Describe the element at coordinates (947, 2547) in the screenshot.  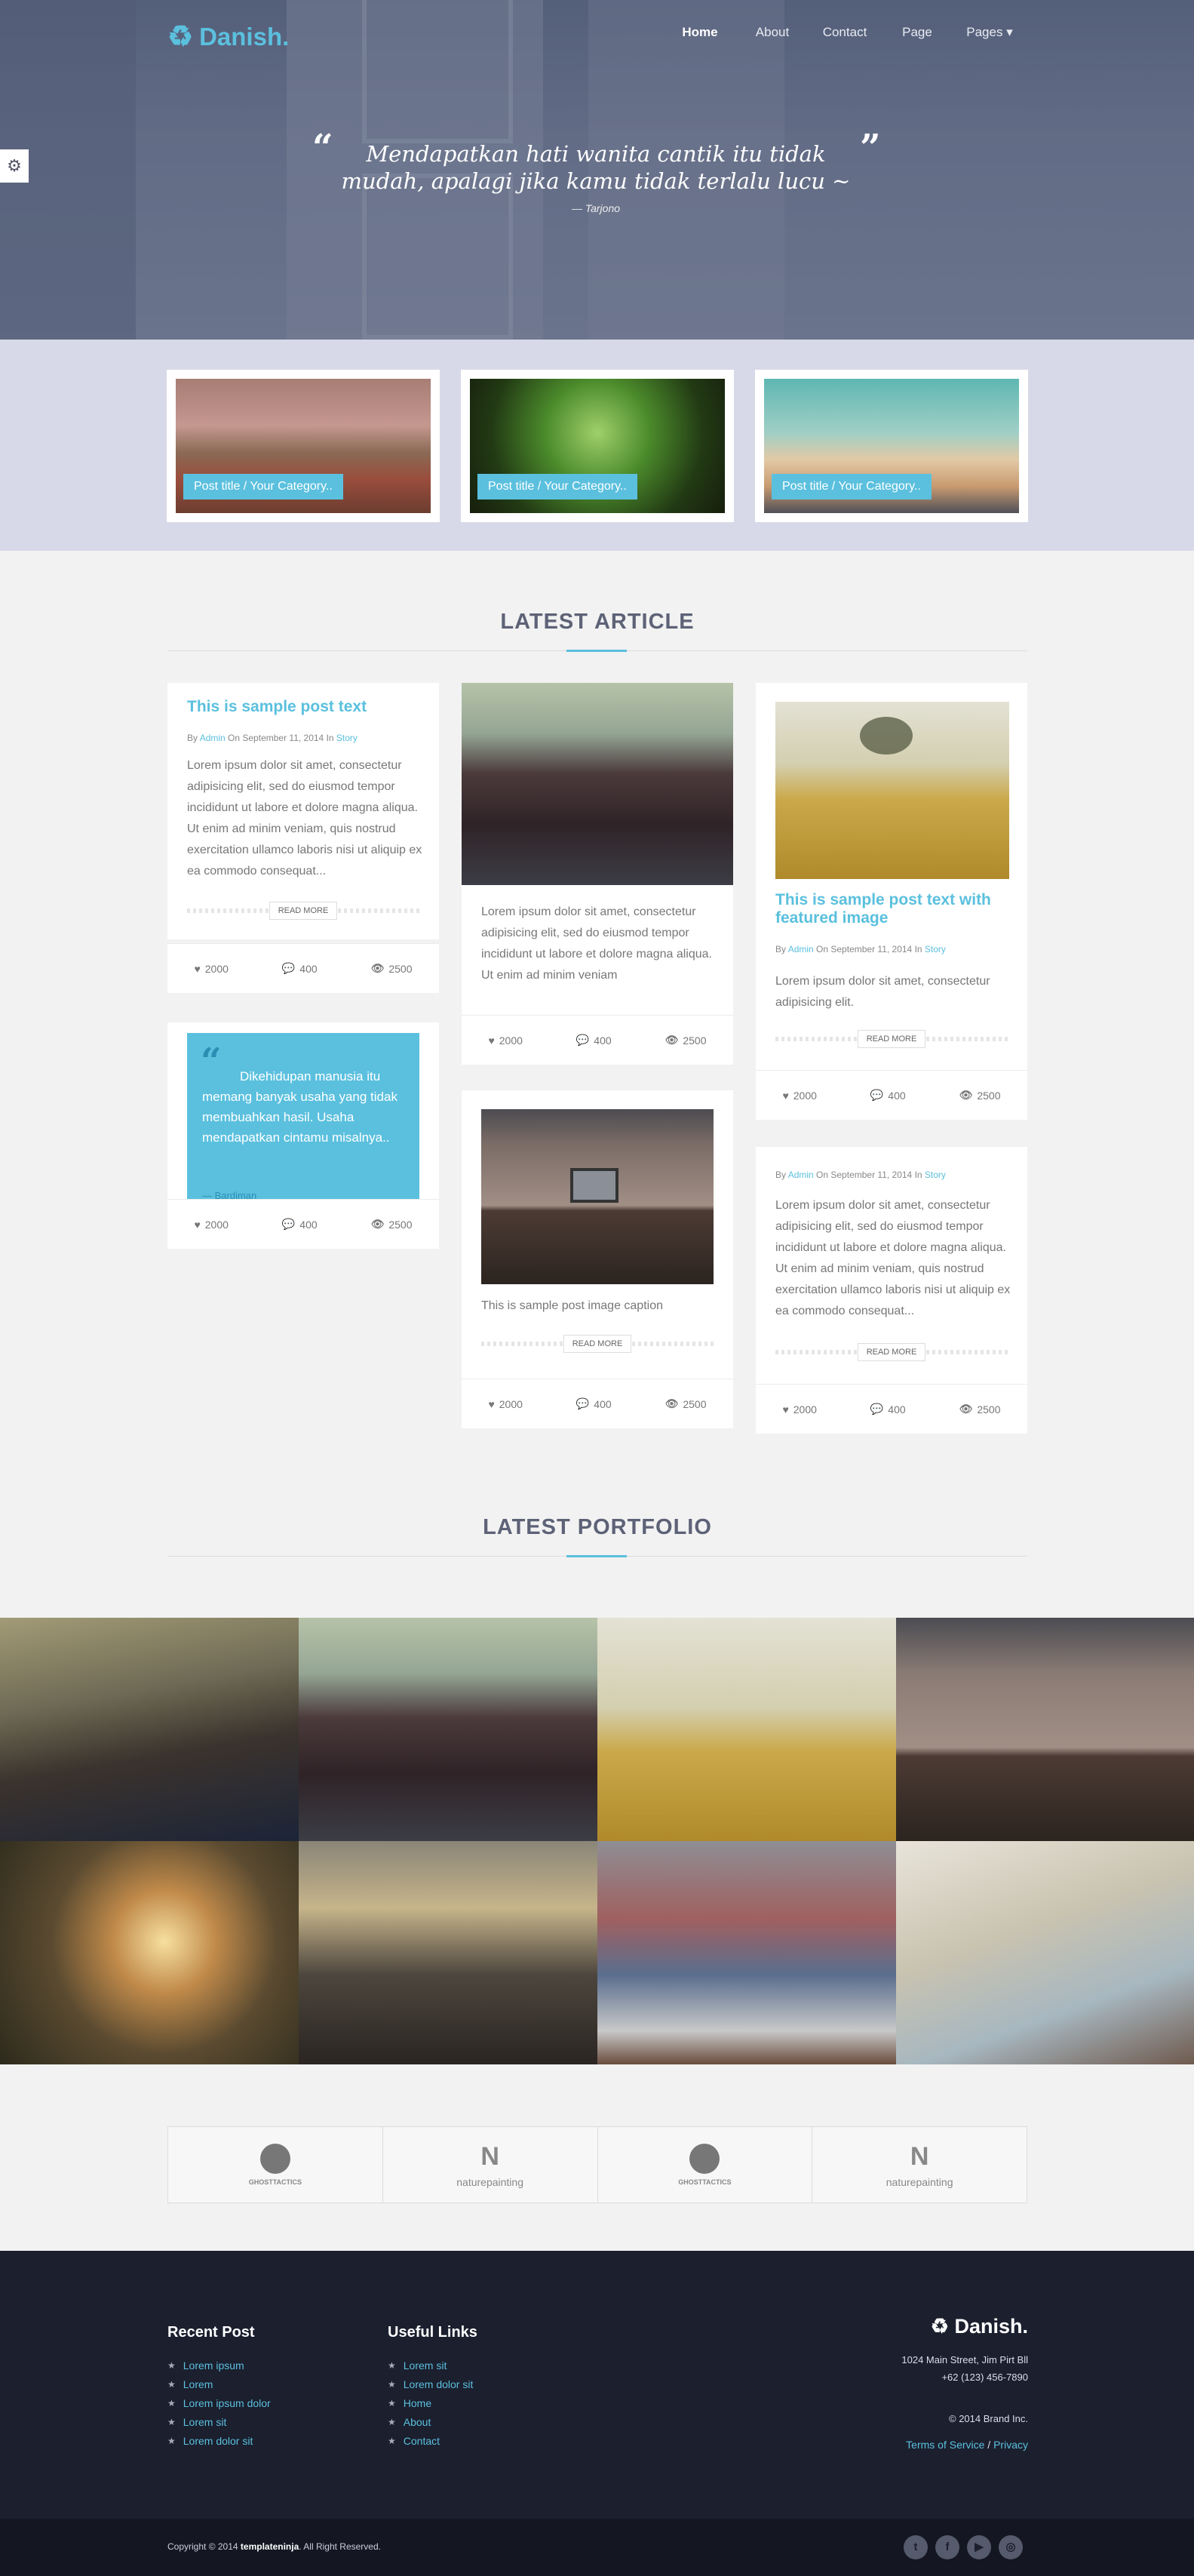
I see `facebook-icon: f` at that location.